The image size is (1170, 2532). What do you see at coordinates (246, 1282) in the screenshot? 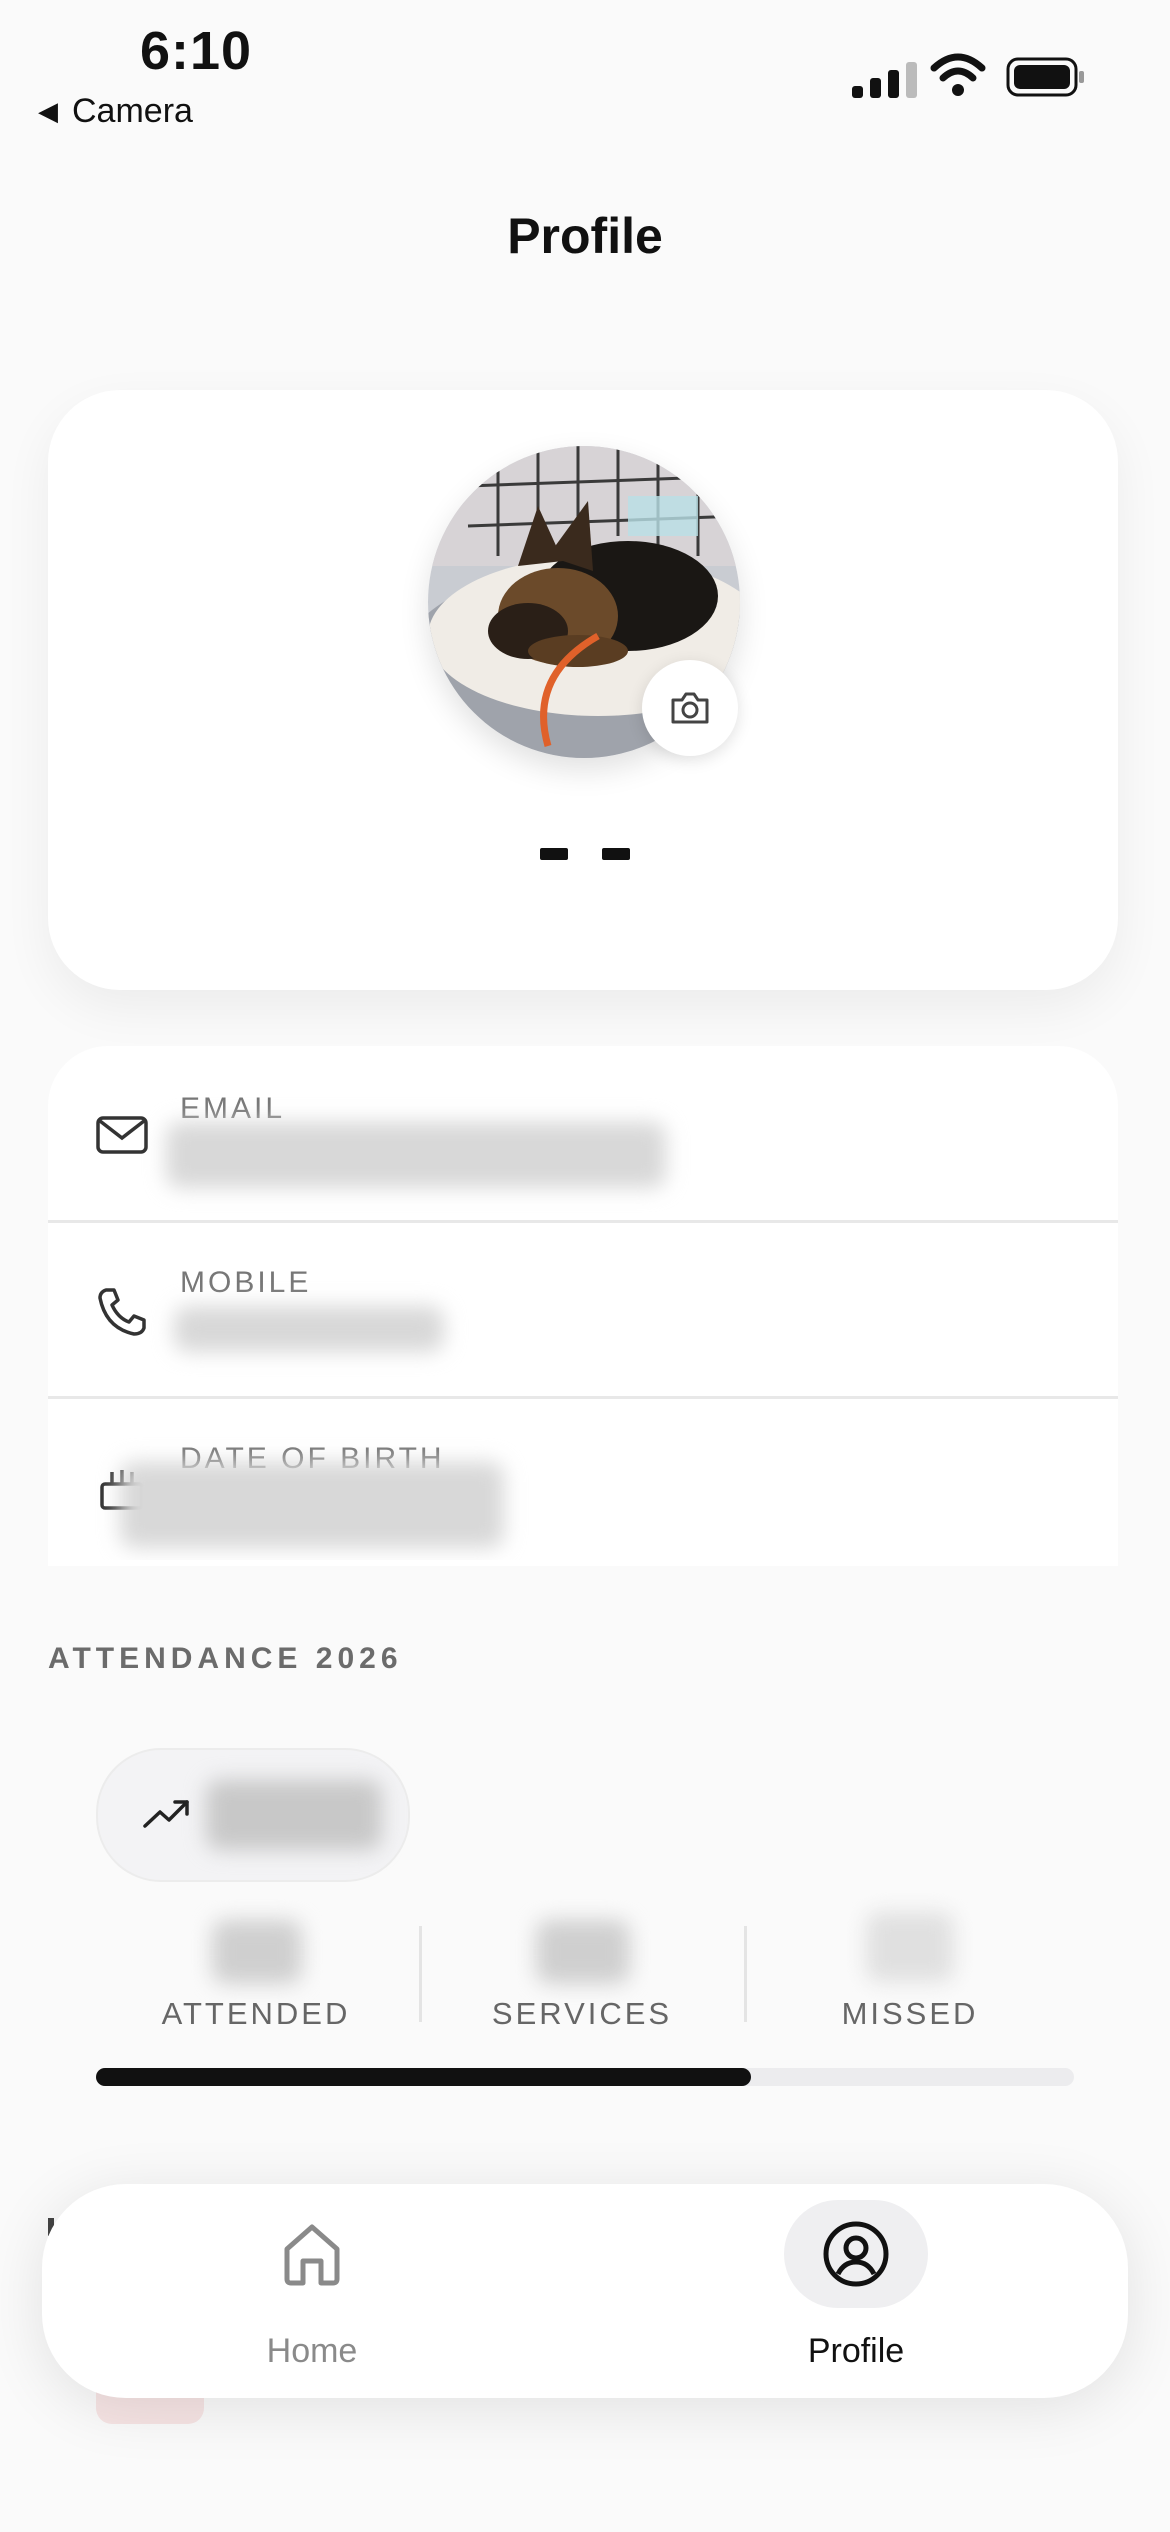
I see `mobile-label: MOBILE` at bounding box center [246, 1282].